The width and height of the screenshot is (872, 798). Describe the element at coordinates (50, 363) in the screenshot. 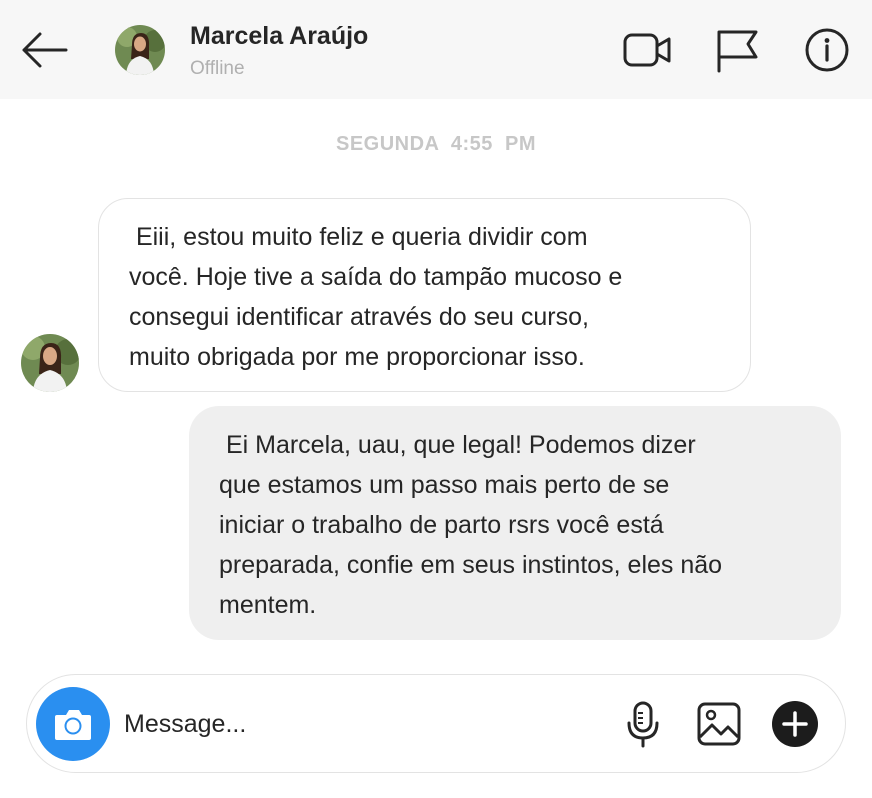

I see `sender-avatar` at that location.